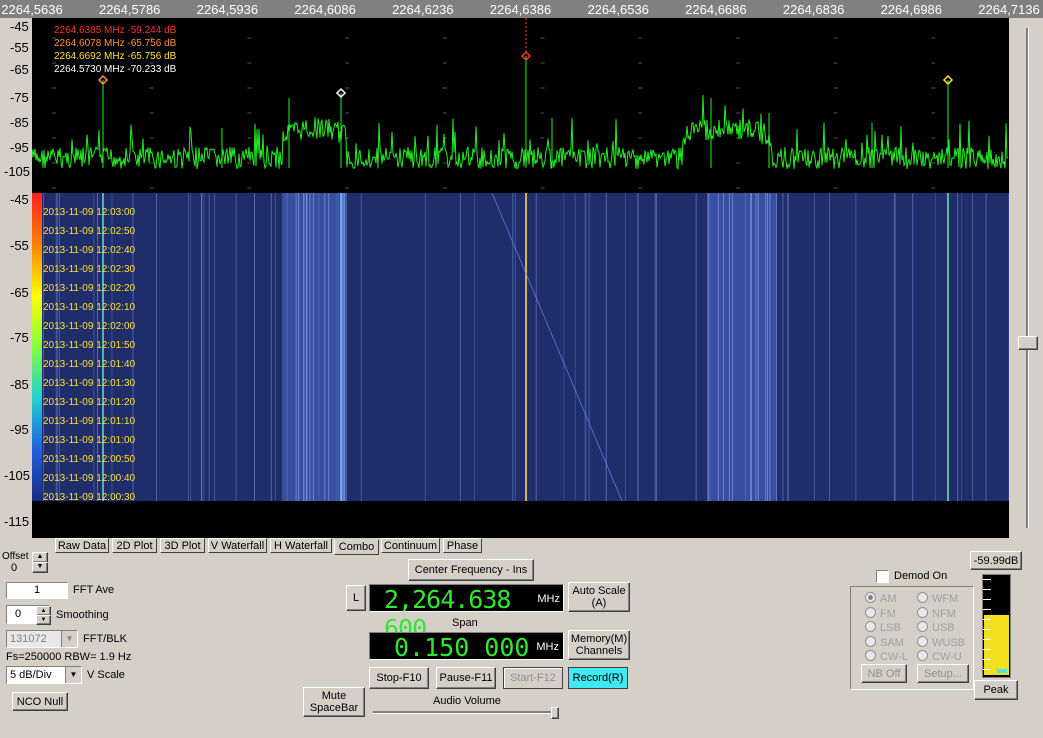 The image size is (1043, 738). I want to click on smoothing-spinner-down: ▼, so click(43, 620).